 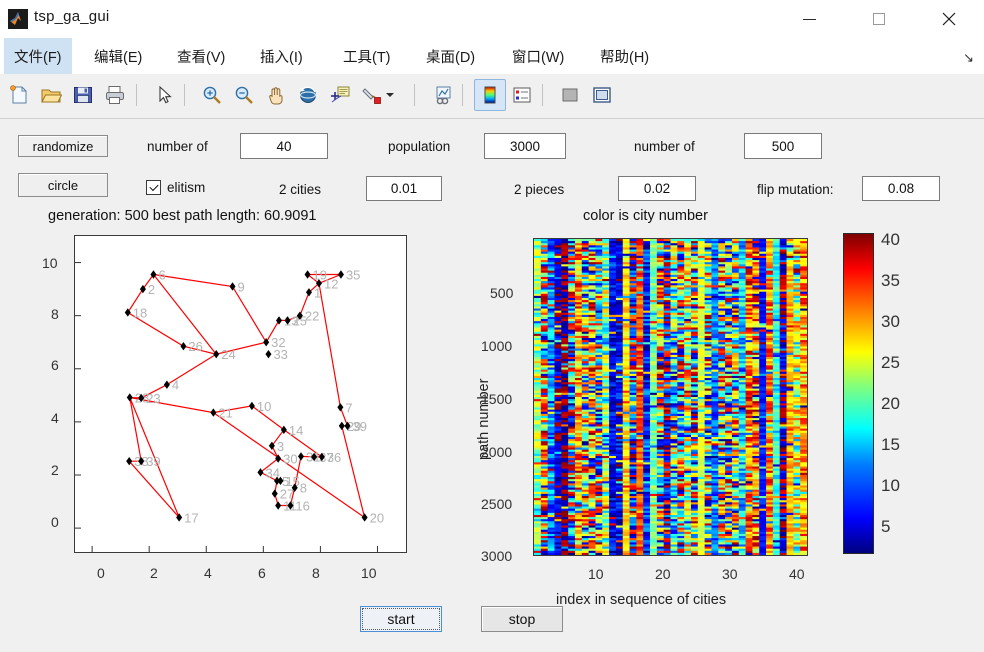 I want to click on elitism-checkbox: elitism, so click(x=175, y=187).